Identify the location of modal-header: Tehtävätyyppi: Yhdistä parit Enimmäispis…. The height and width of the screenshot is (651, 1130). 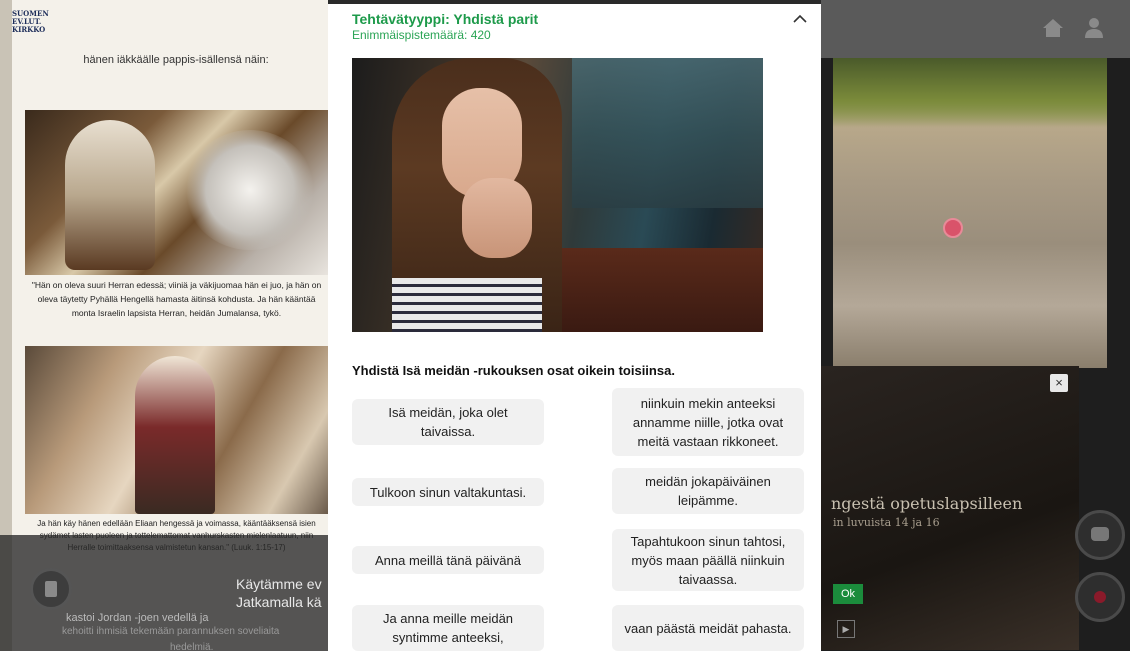
(572, 27).